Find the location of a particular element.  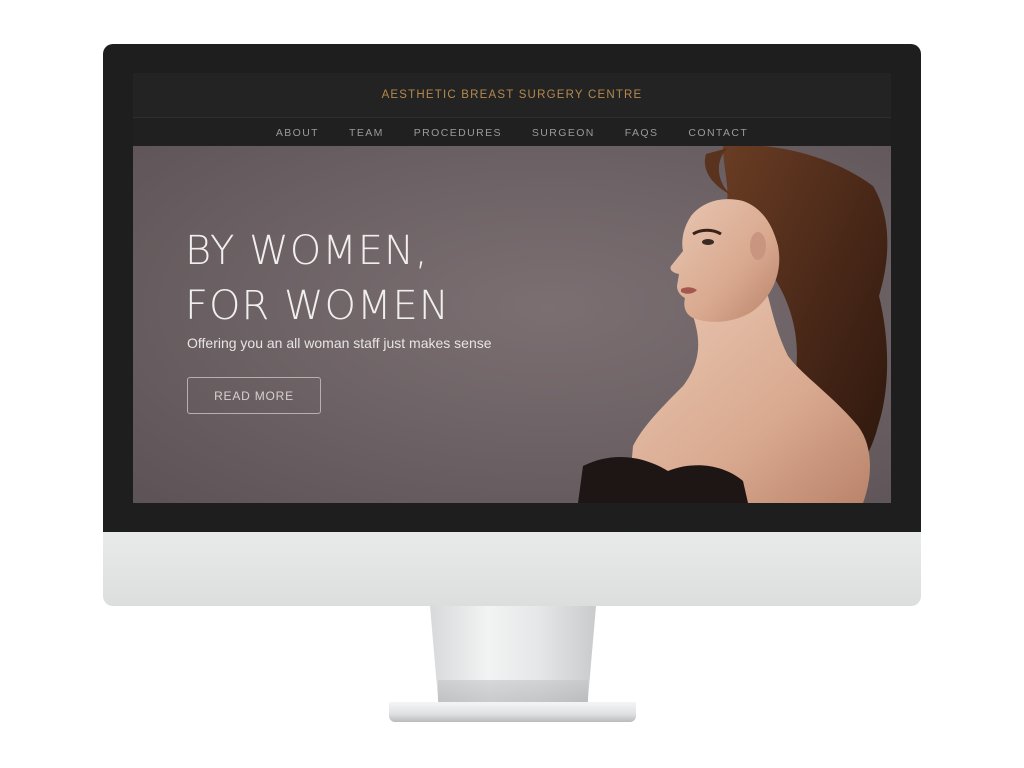

hero-title-line-1: BY WOMEN, is located at coordinates (307, 251).